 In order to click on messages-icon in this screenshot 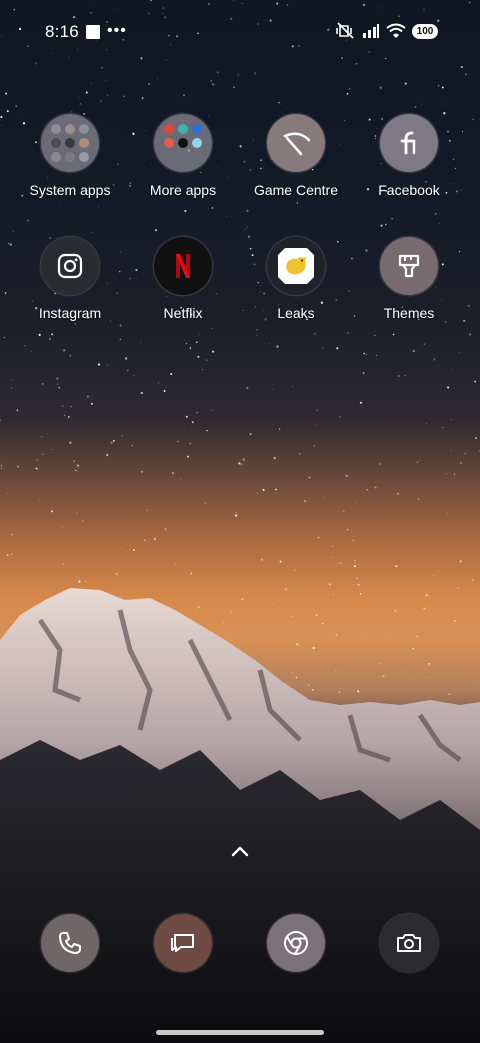, I will do `click(182, 943)`.